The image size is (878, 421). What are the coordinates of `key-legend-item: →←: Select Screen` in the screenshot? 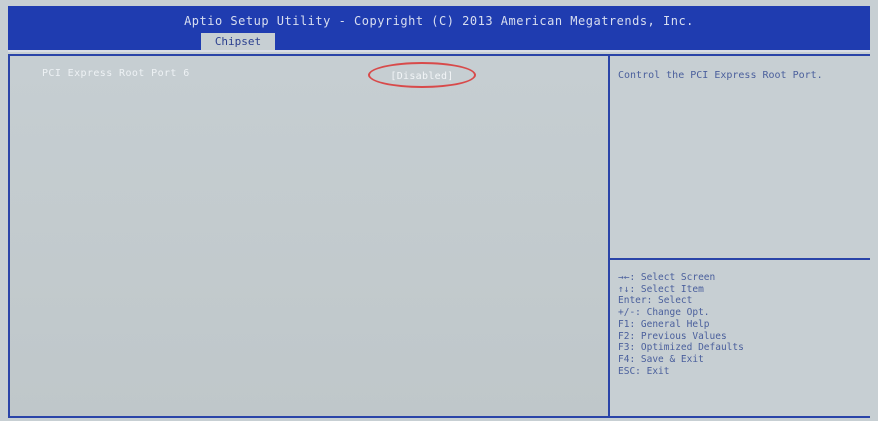 It's located at (667, 277).